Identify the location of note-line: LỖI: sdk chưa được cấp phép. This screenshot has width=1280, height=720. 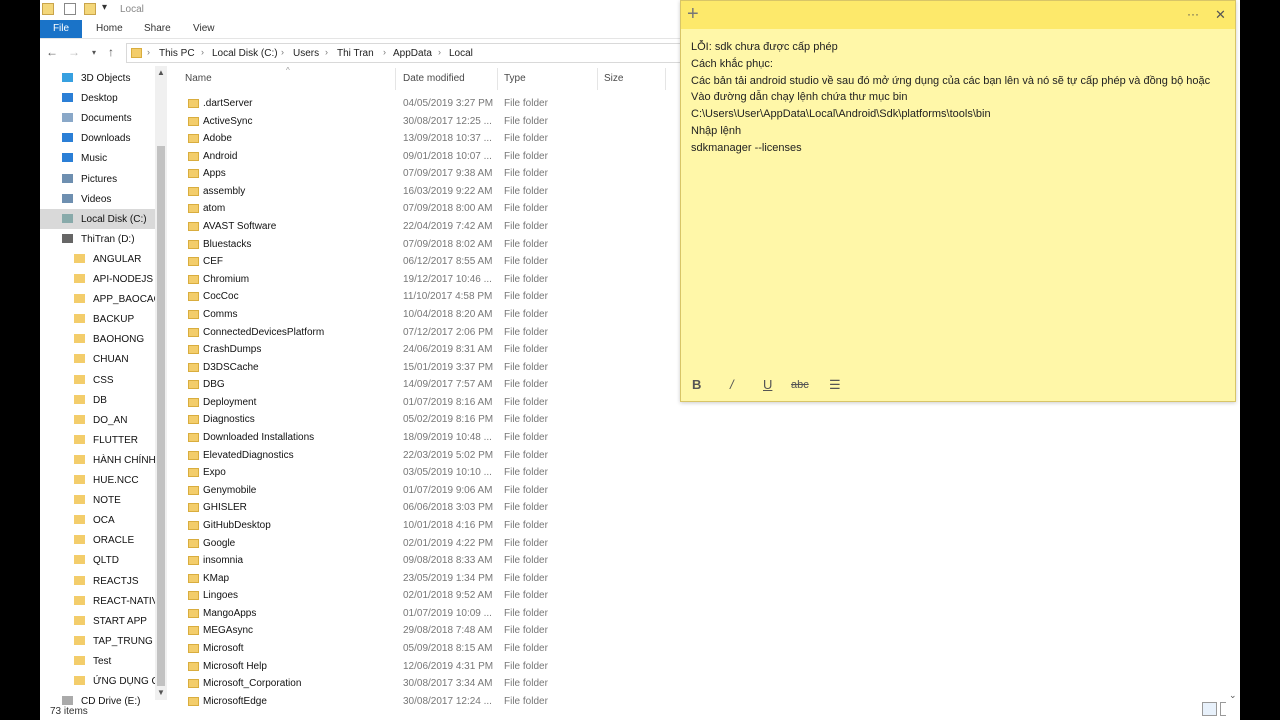
(764, 47).